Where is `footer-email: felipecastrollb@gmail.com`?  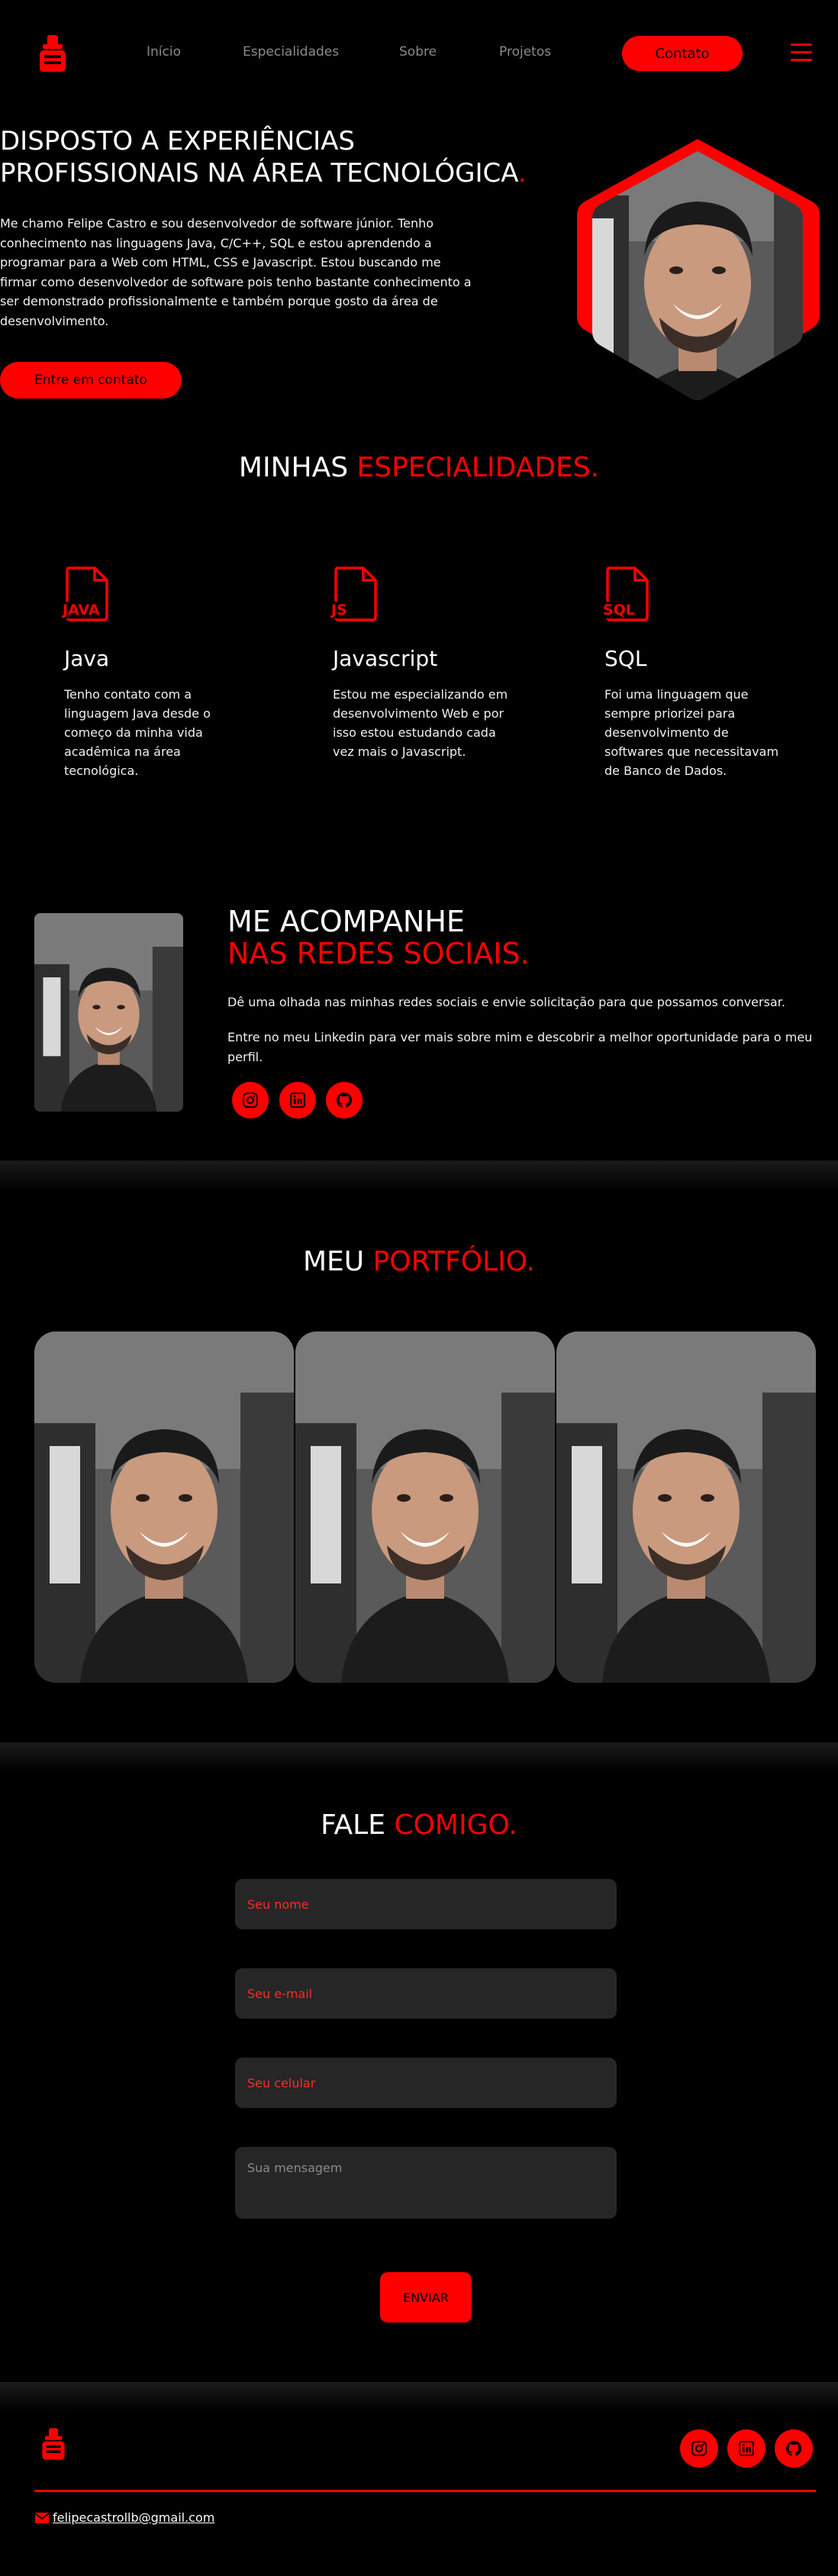
footer-email: felipecastrollb@gmail.com is located at coordinates (124, 2517).